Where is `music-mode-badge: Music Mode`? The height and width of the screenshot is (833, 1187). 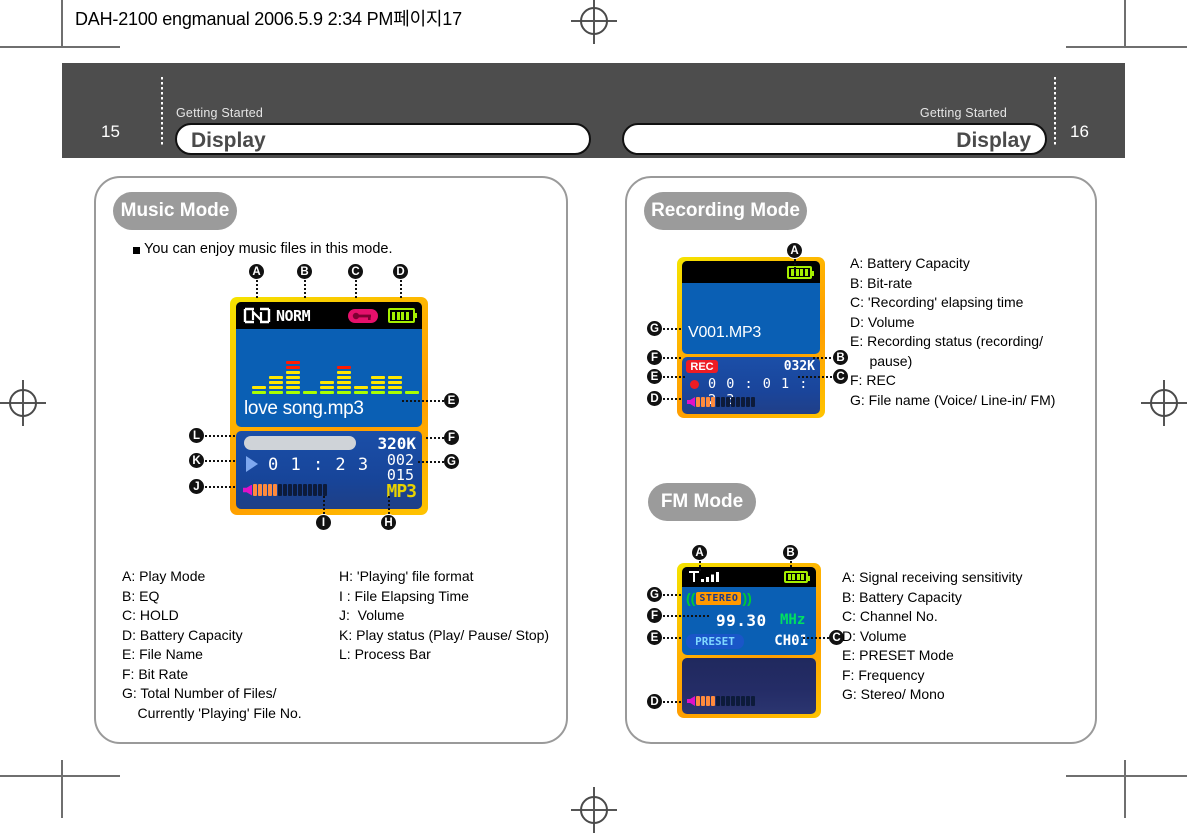 music-mode-badge: Music Mode is located at coordinates (175, 211).